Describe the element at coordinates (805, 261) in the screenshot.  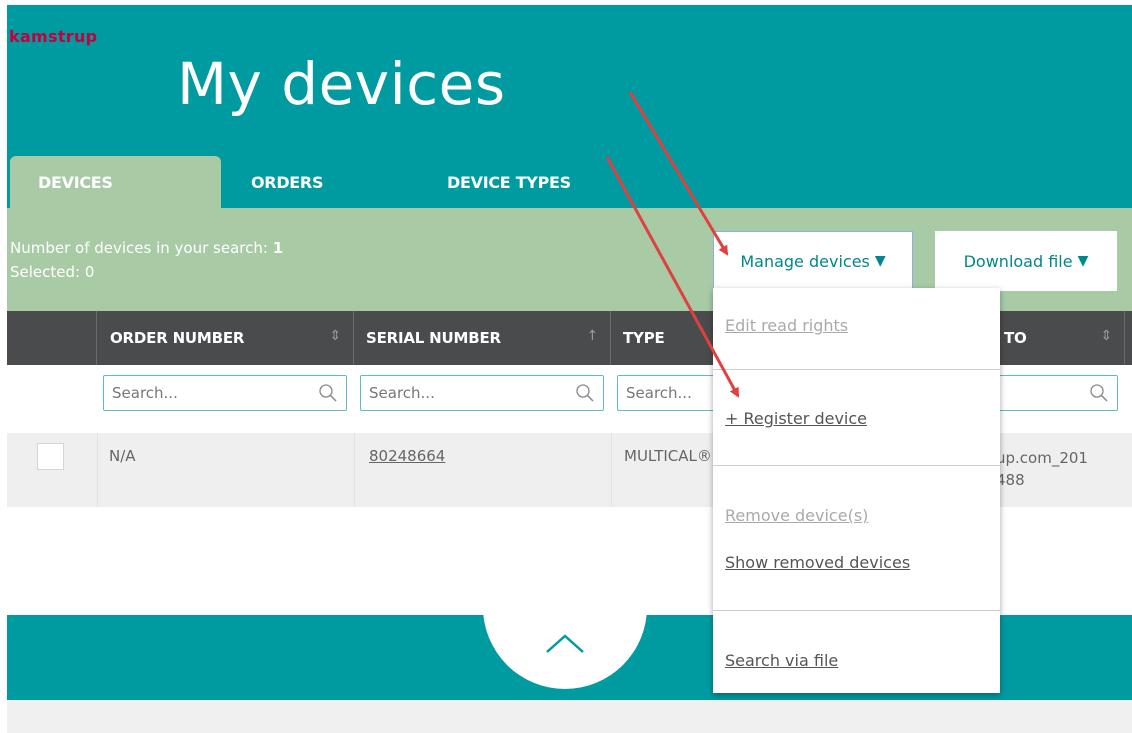
I see `manage-devices-label: Manage devices` at that location.